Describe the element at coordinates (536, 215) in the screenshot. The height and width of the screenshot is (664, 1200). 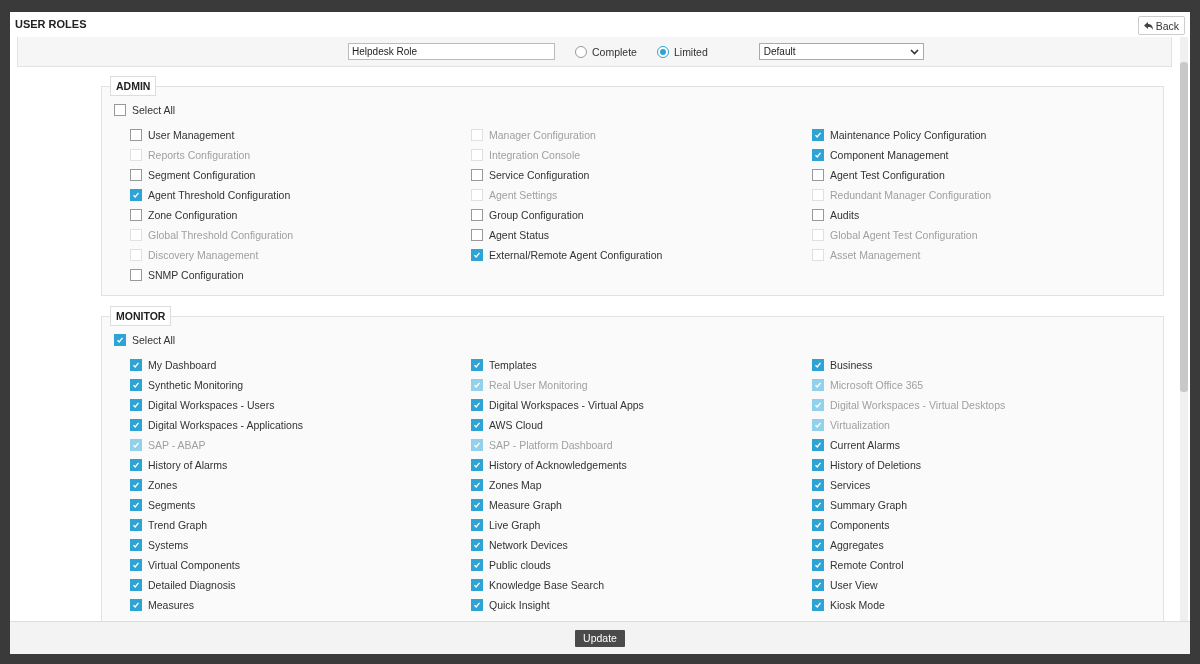
I see `checkbox-label: Group Configuration` at that location.